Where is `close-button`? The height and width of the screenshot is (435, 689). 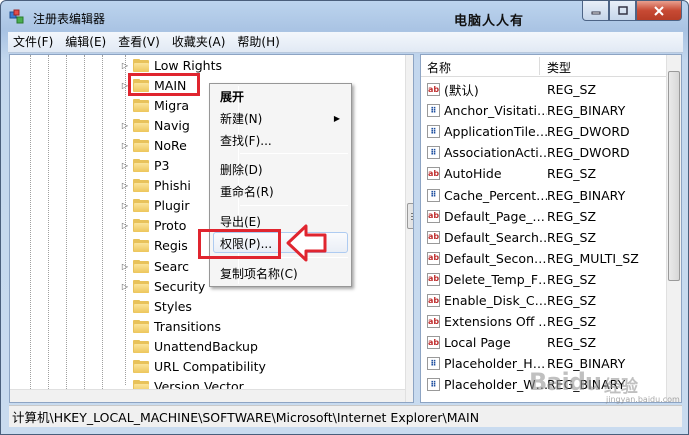
close-button is located at coordinates (659, 11).